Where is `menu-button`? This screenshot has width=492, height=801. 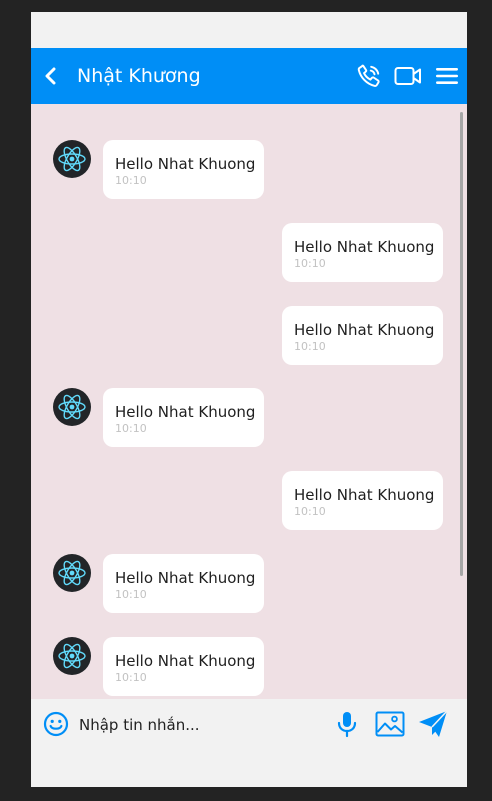 menu-button is located at coordinates (447, 76).